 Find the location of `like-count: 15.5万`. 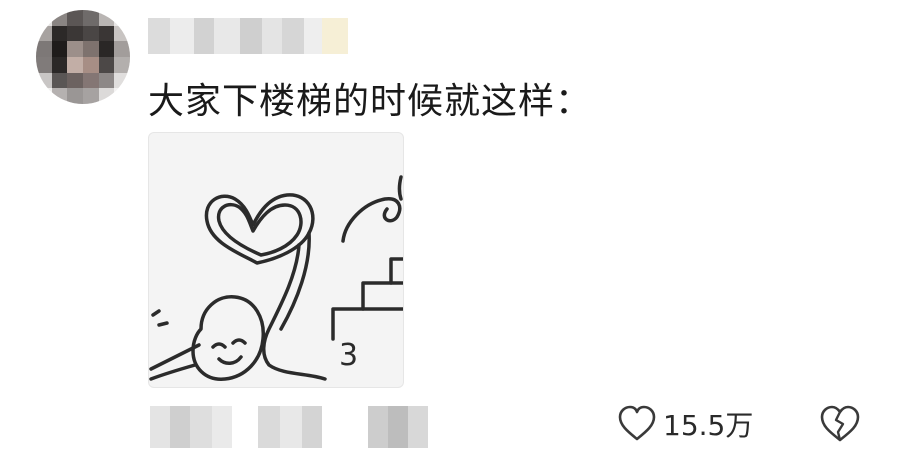

like-count: 15.5万 is located at coordinates (708, 425).